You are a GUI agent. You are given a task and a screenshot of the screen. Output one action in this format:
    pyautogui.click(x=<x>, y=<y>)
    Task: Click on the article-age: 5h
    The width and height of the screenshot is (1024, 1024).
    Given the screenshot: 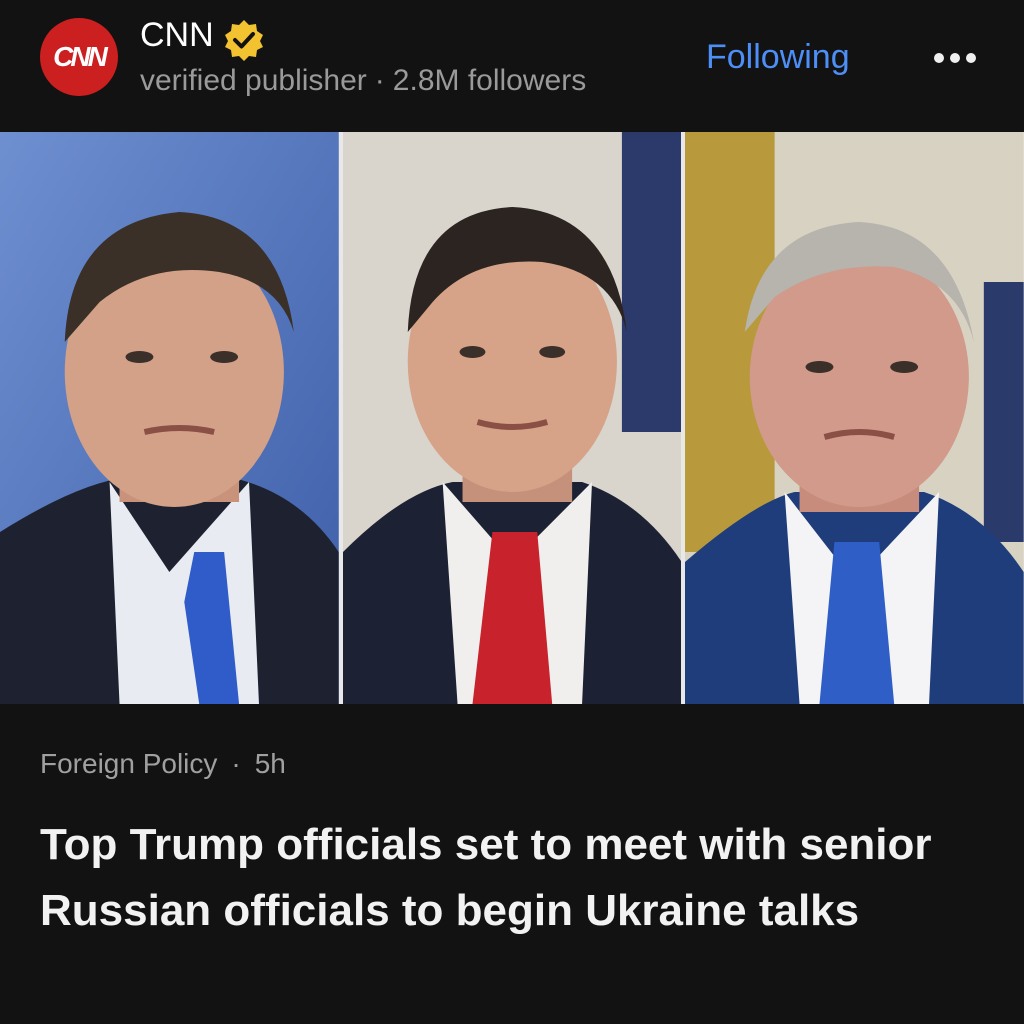 What is the action you would take?
    pyautogui.click(x=270, y=763)
    